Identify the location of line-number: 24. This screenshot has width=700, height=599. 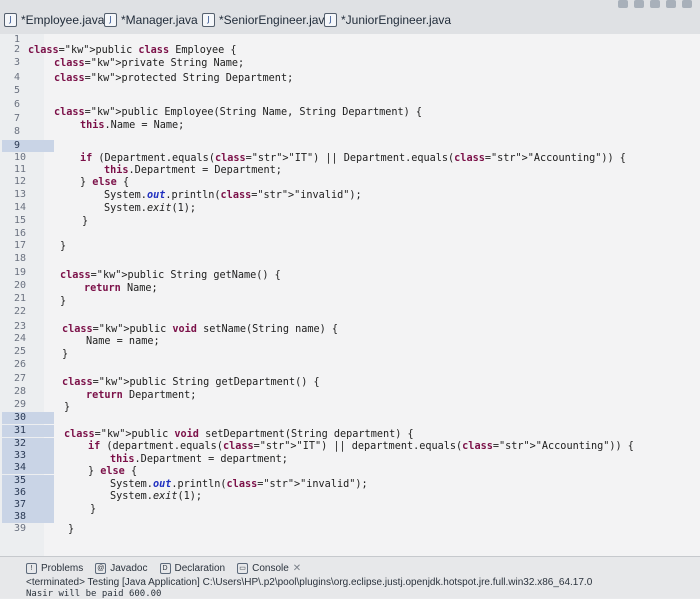
(20, 338).